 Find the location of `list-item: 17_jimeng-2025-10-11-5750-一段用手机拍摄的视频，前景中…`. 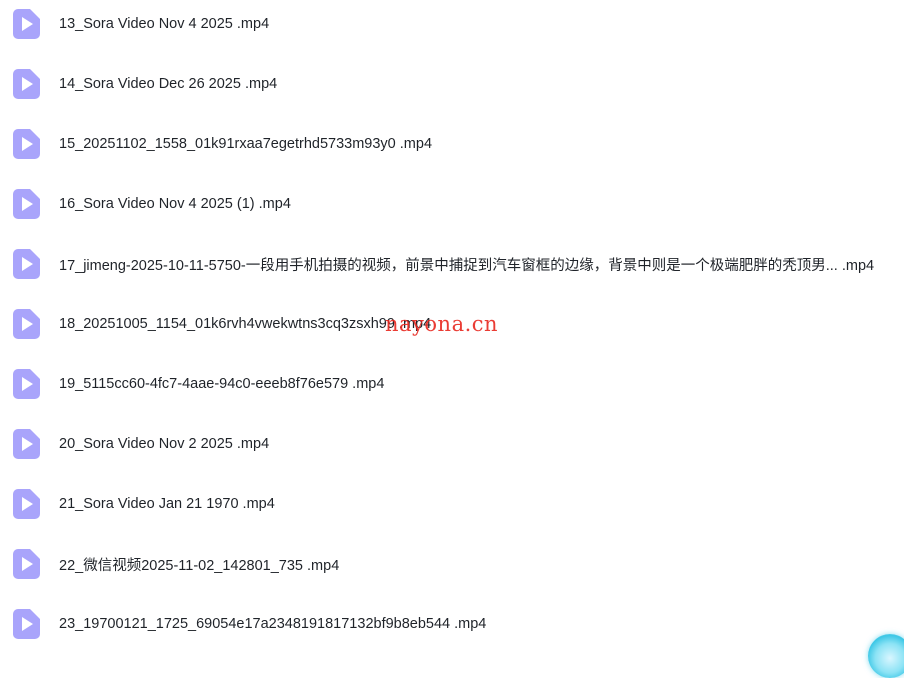

list-item: 17_jimeng-2025-10-11-5750-一段用手机拍摄的视频，前景中… is located at coordinates (452, 264).